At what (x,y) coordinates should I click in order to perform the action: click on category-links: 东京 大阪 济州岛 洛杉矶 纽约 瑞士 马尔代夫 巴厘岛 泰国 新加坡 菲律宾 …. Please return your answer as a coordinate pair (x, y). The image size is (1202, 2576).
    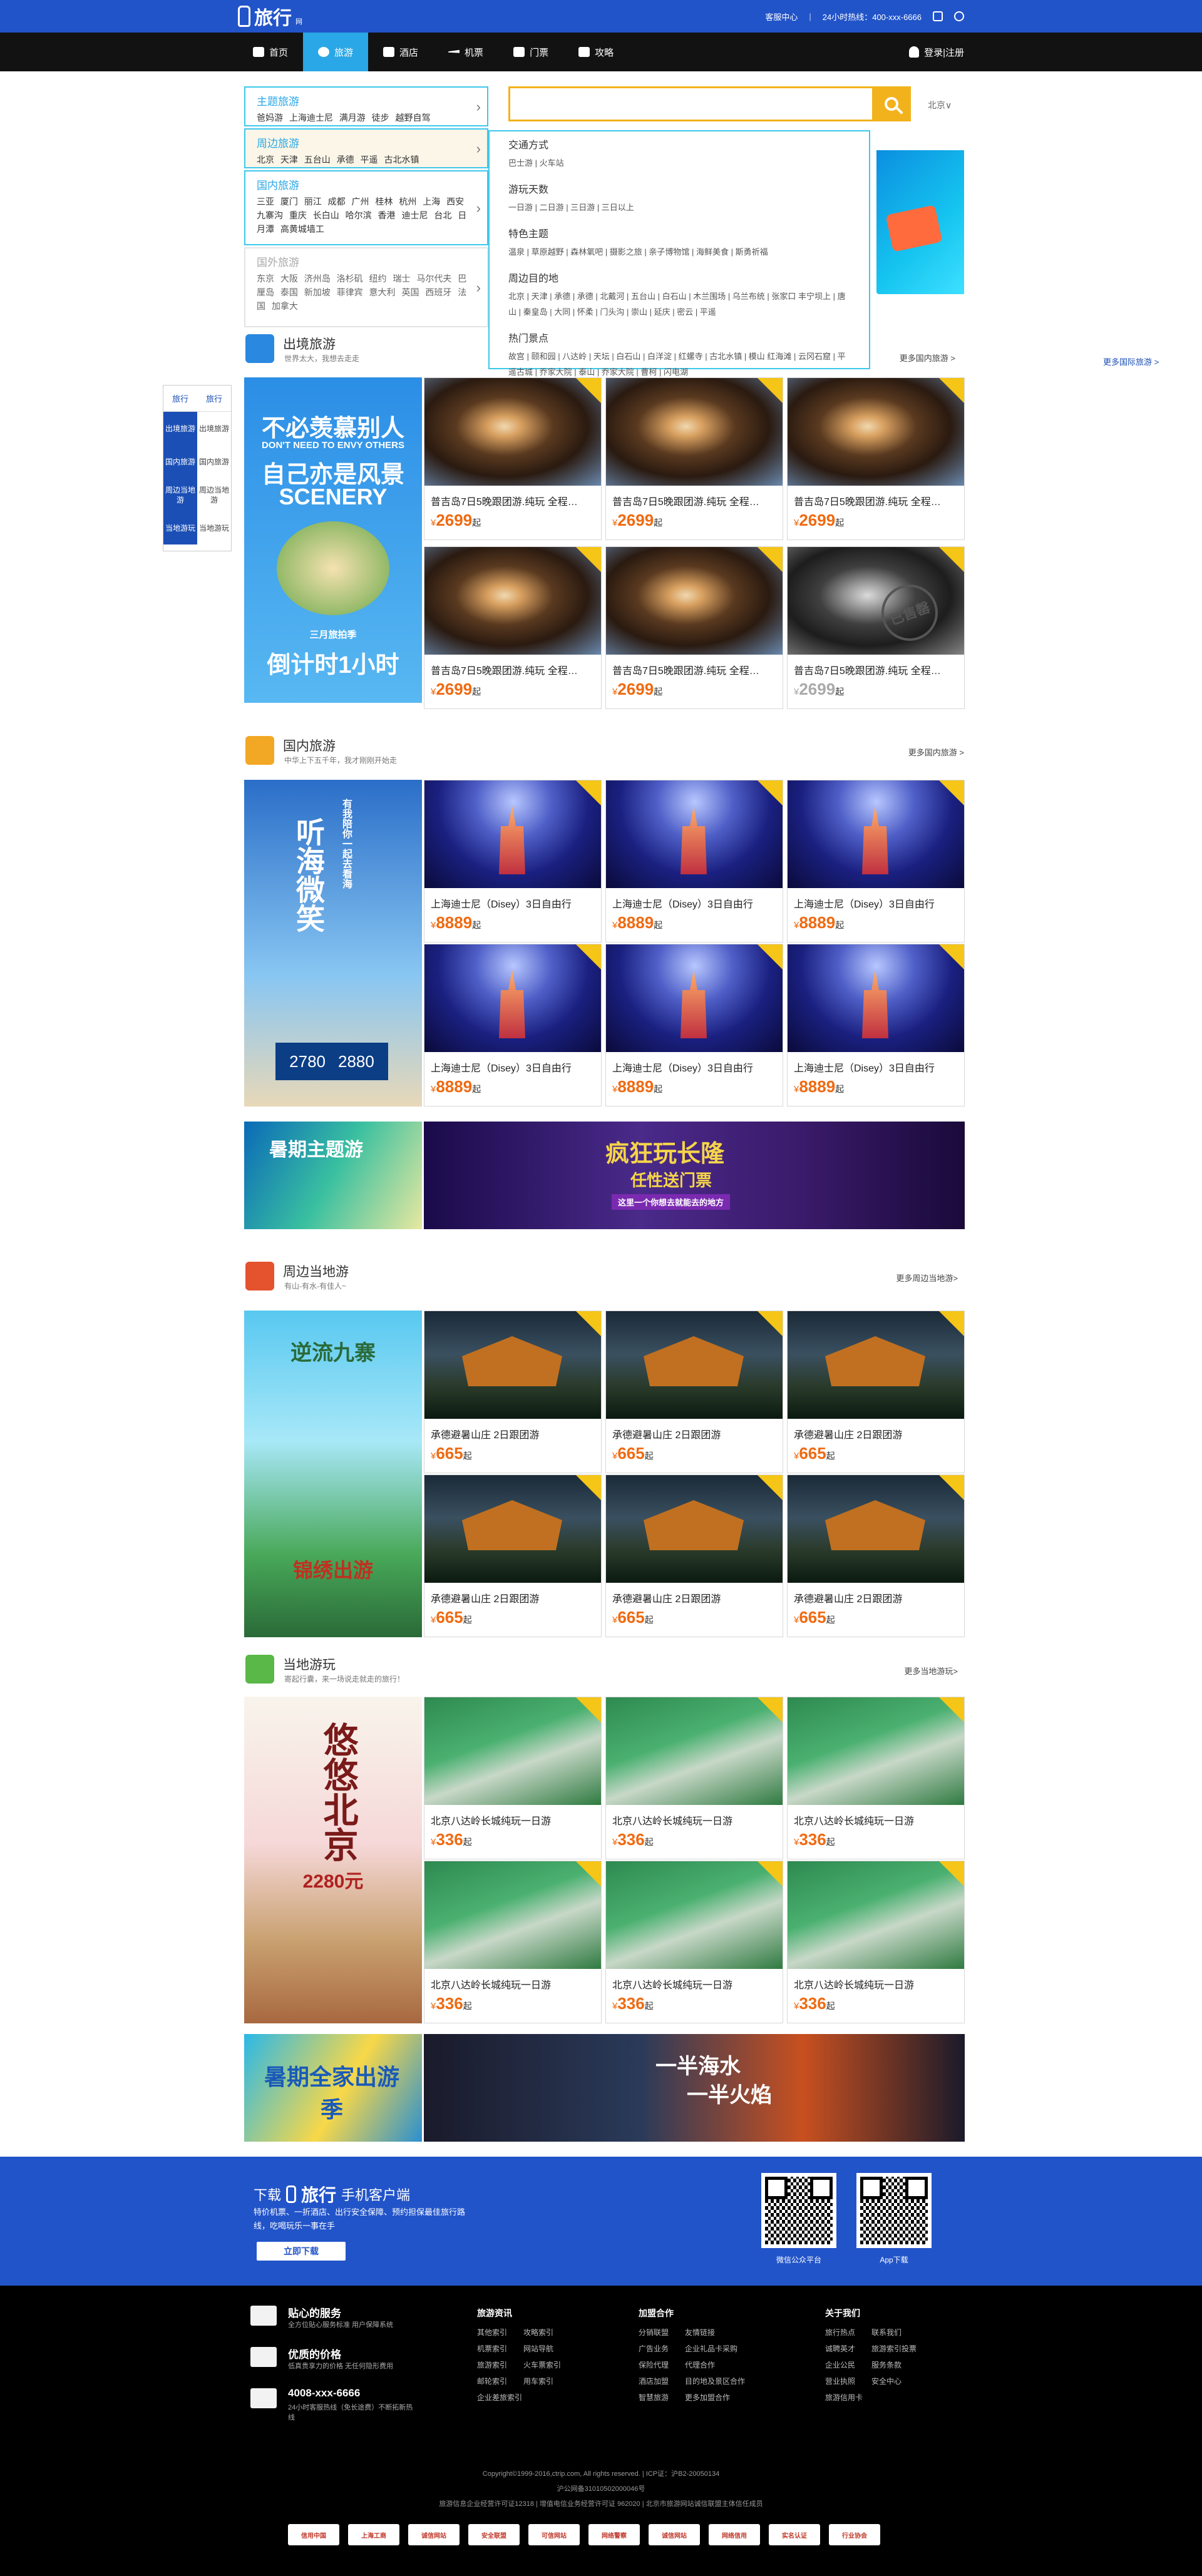
    Looking at the image, I should click on (363, 292).